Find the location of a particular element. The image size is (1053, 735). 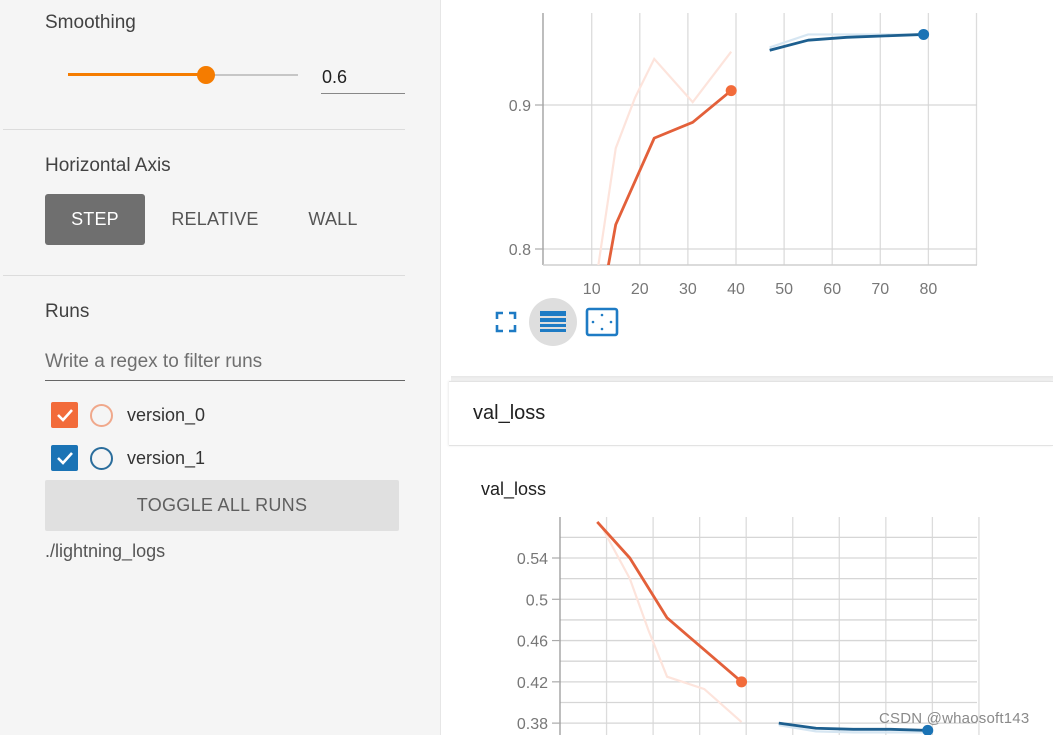

log-scale-toggle-button is located at coordinates (553, 322).